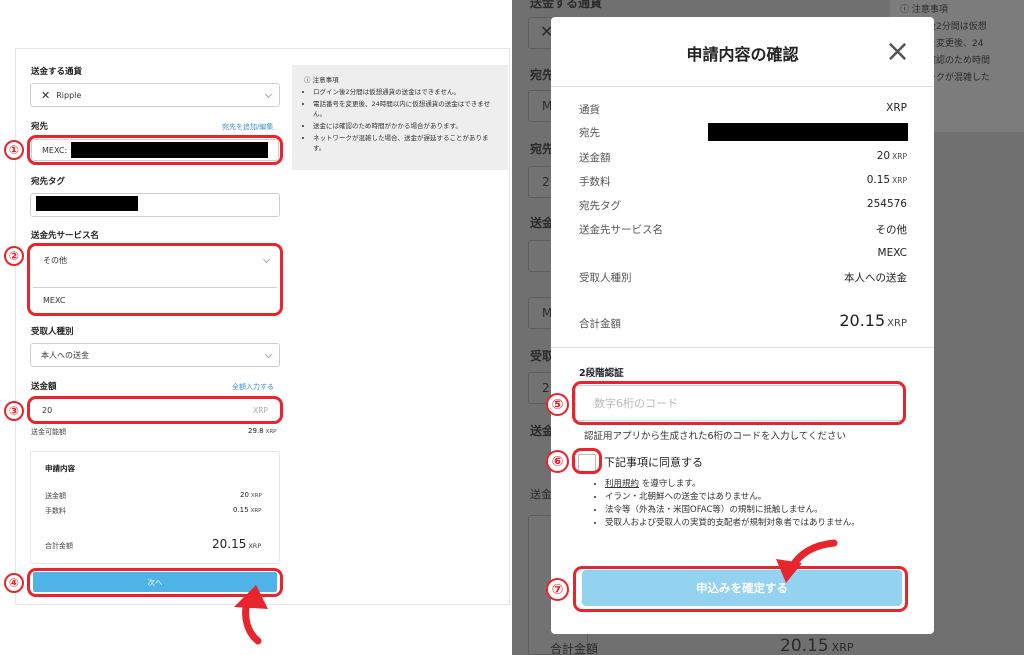 The height and width of the screenshot is (655, 1024). Describe the element at coordinates (87, 203) in the screenshot. I see `redacted-tag` at that location.